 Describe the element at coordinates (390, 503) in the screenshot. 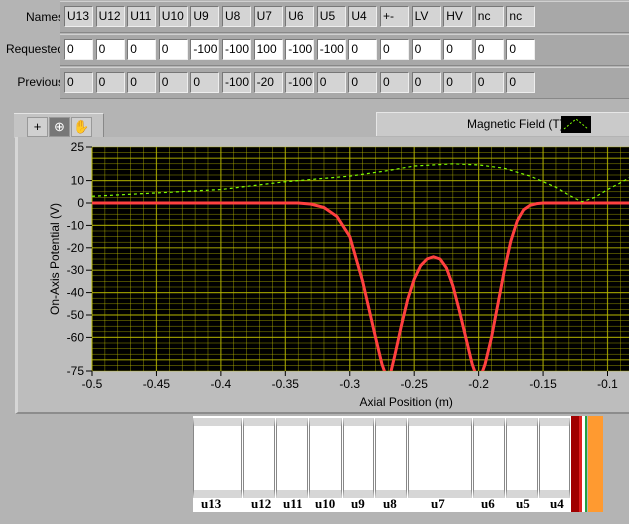

I see `electrode-label: u8` at that location.